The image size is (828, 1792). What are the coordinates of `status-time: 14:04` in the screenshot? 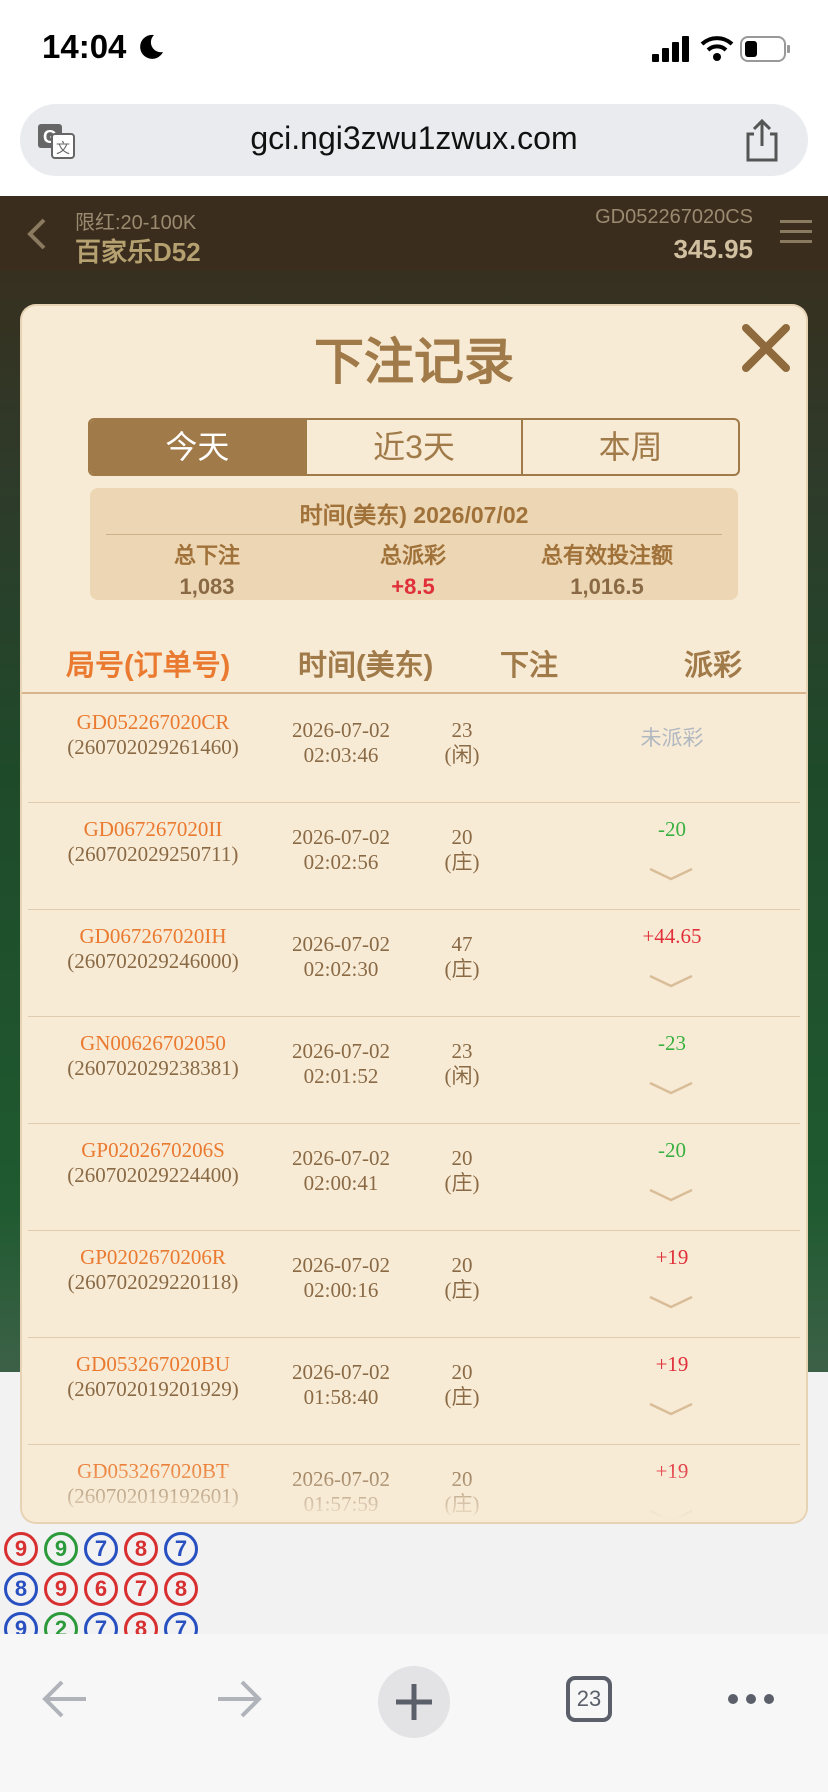 It's located at (84, 46).